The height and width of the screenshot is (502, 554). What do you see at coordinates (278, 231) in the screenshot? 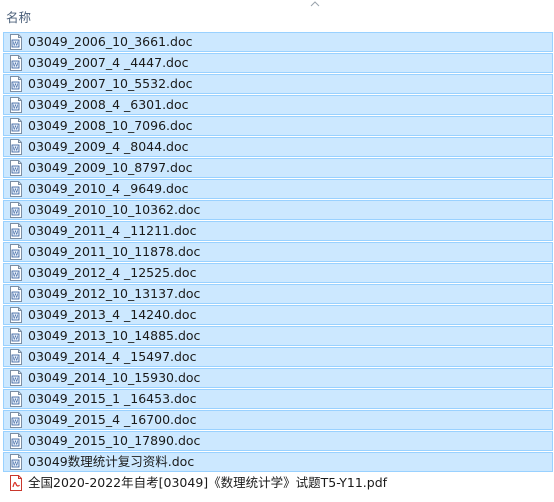
I see `file-row: W 03049_2011_4 _11211.doc` at bounding box center [278, 231].